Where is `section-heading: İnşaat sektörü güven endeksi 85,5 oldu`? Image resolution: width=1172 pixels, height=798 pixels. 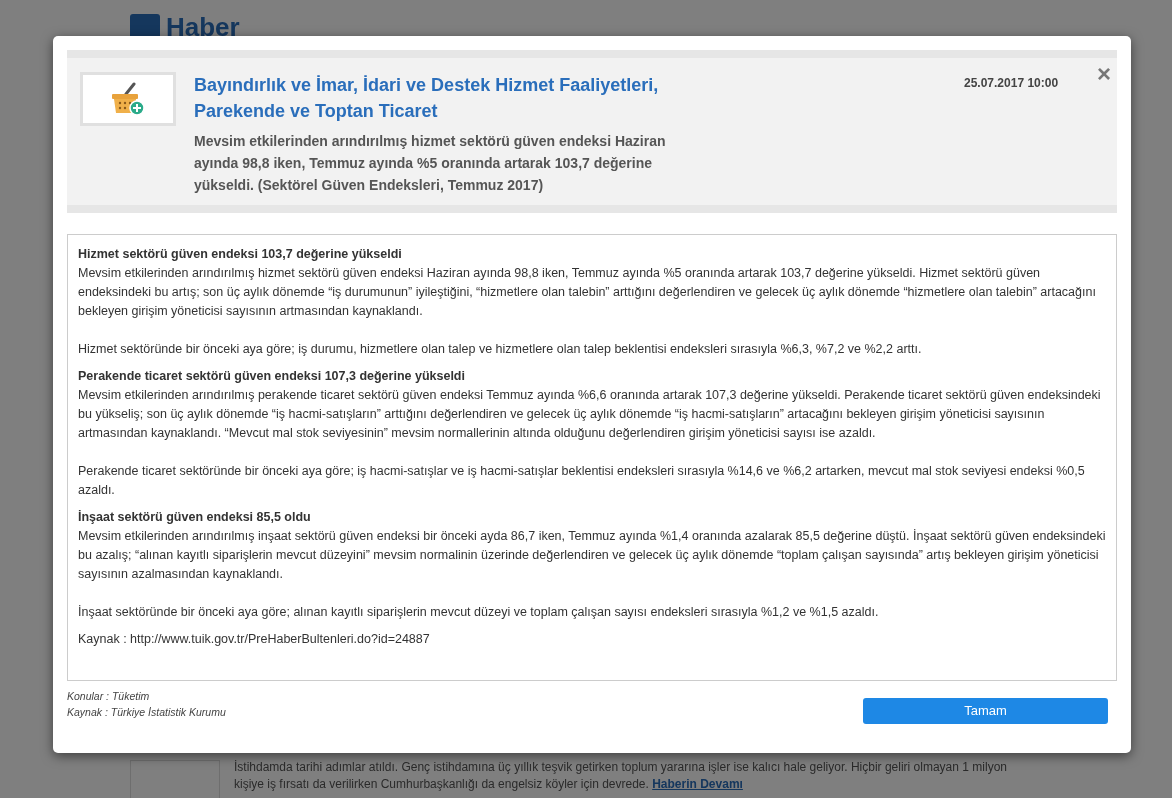
section-heading: İnşaat sektörü güven endeksi 85,5 oldu is located at coordinates (195, 517).